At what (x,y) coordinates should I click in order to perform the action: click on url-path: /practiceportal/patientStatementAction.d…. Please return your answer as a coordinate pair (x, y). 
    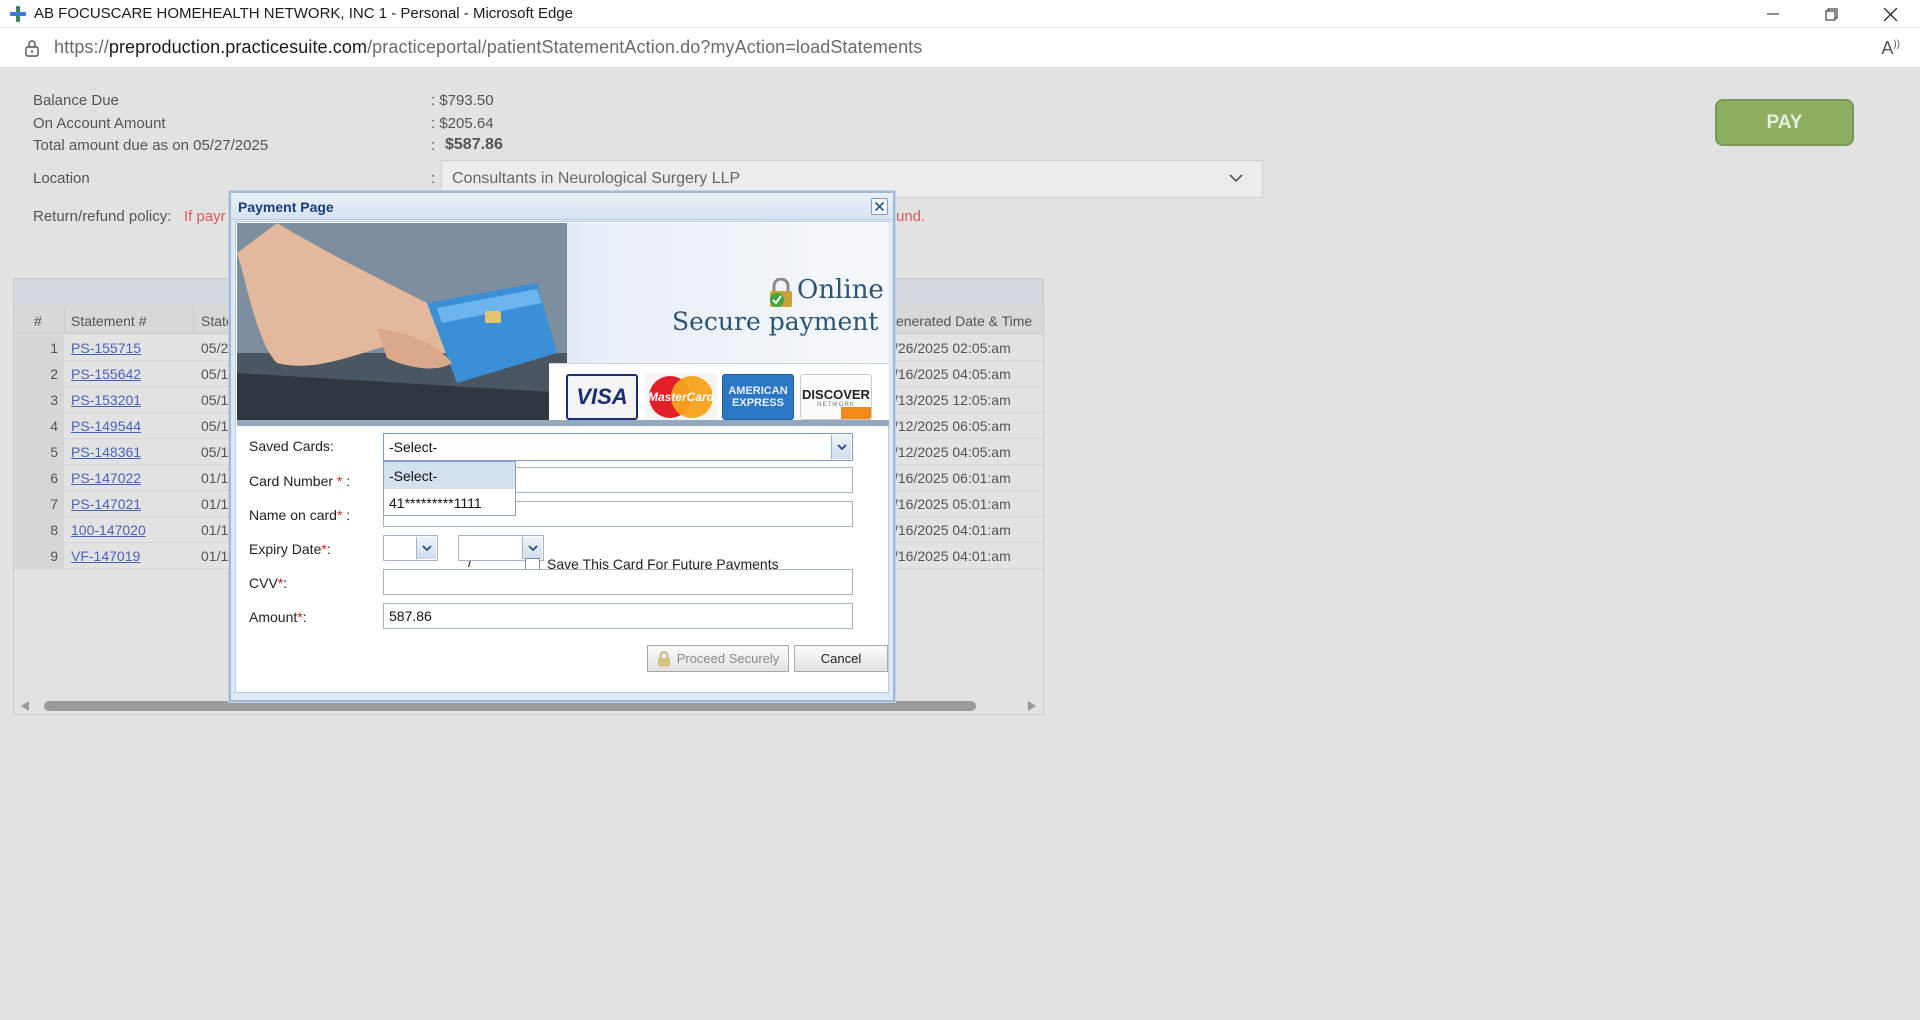
    Looking at the image, I should click on (645, 47).